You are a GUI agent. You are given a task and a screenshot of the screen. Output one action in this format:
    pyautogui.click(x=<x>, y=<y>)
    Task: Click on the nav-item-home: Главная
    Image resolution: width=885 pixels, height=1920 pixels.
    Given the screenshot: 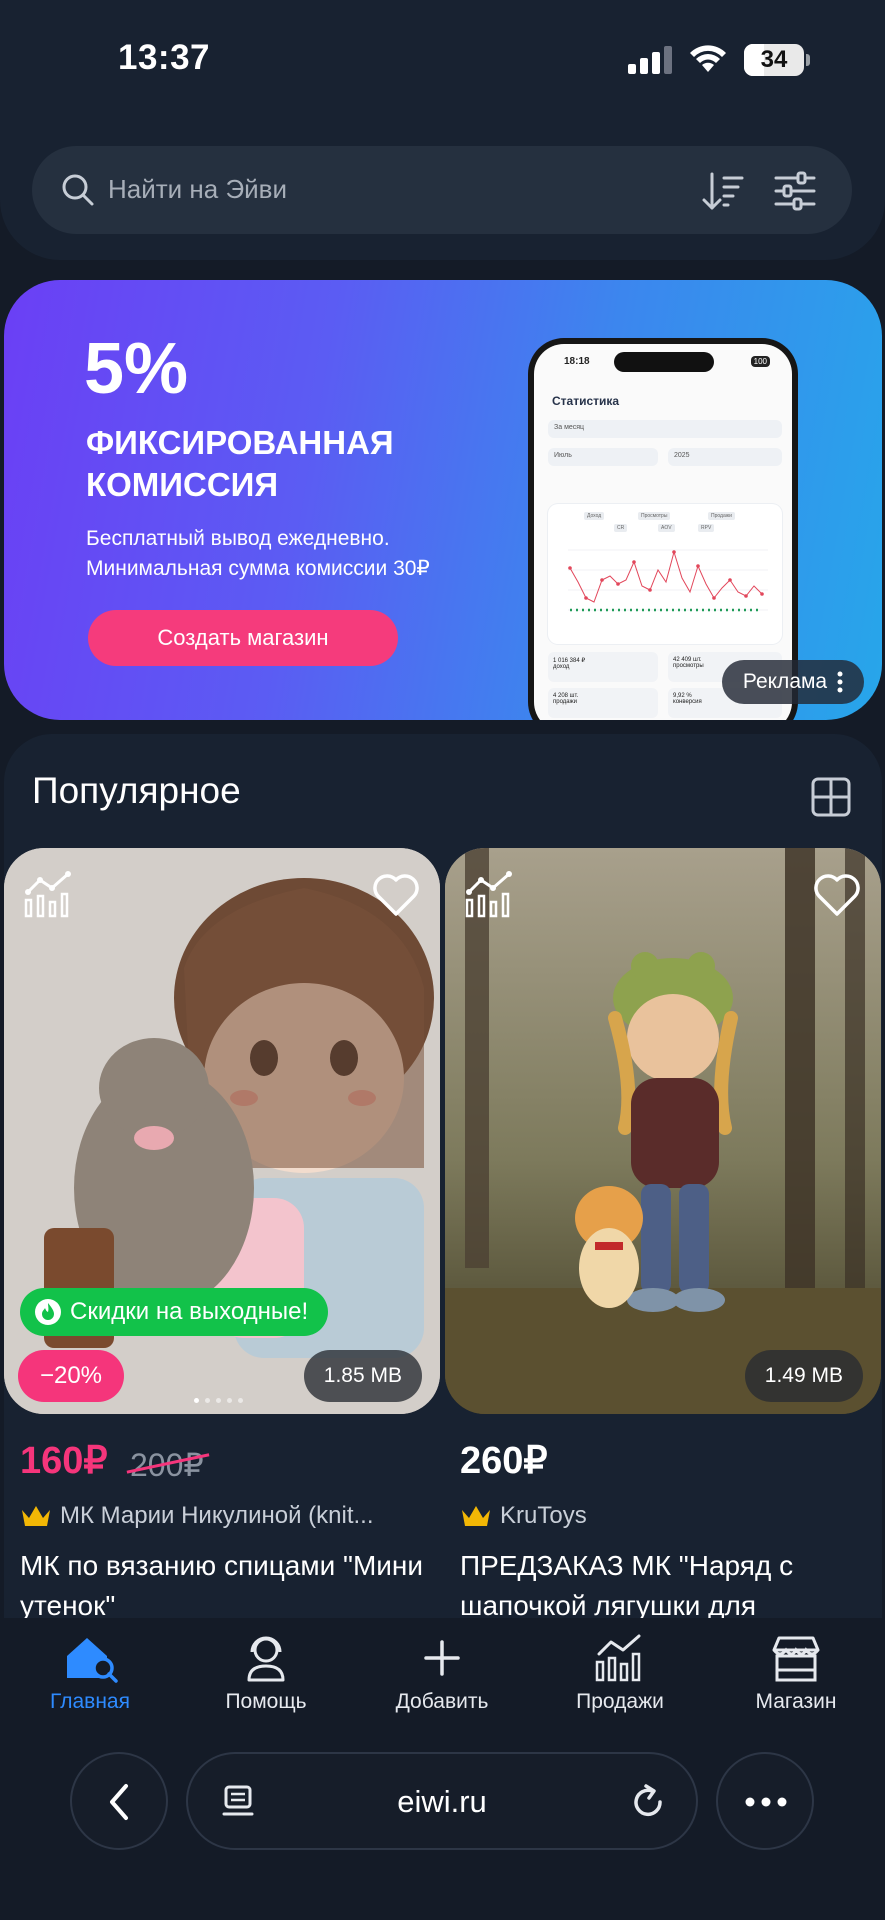 What is the action you would take?
    pyautogui.click(x=90, y=1673)
    